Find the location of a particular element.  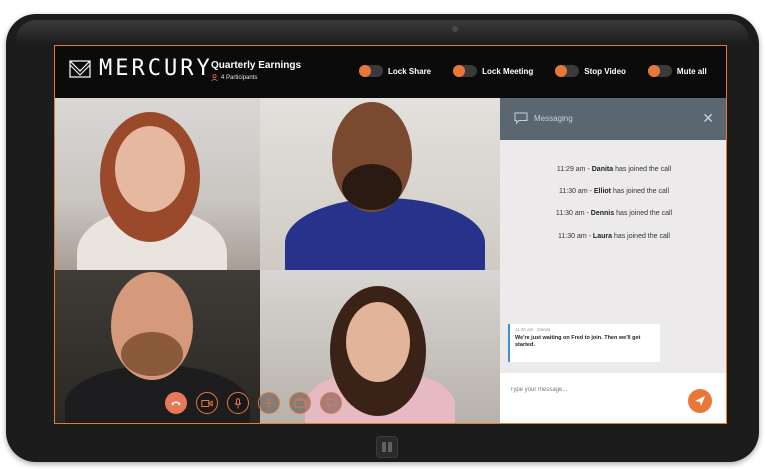

add-participant-button is located at coordinates (269, 403).